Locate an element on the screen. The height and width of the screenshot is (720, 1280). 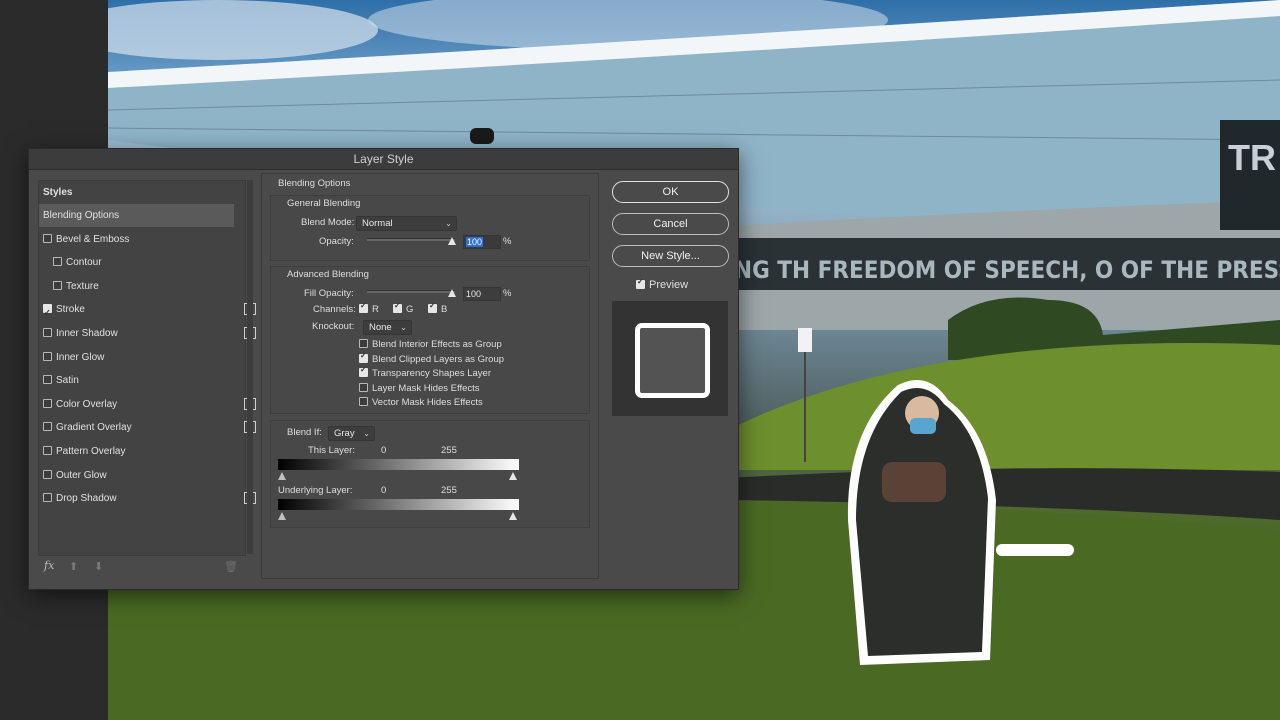
style-item-label: Inner Glow is located at coordinates (80, 357).